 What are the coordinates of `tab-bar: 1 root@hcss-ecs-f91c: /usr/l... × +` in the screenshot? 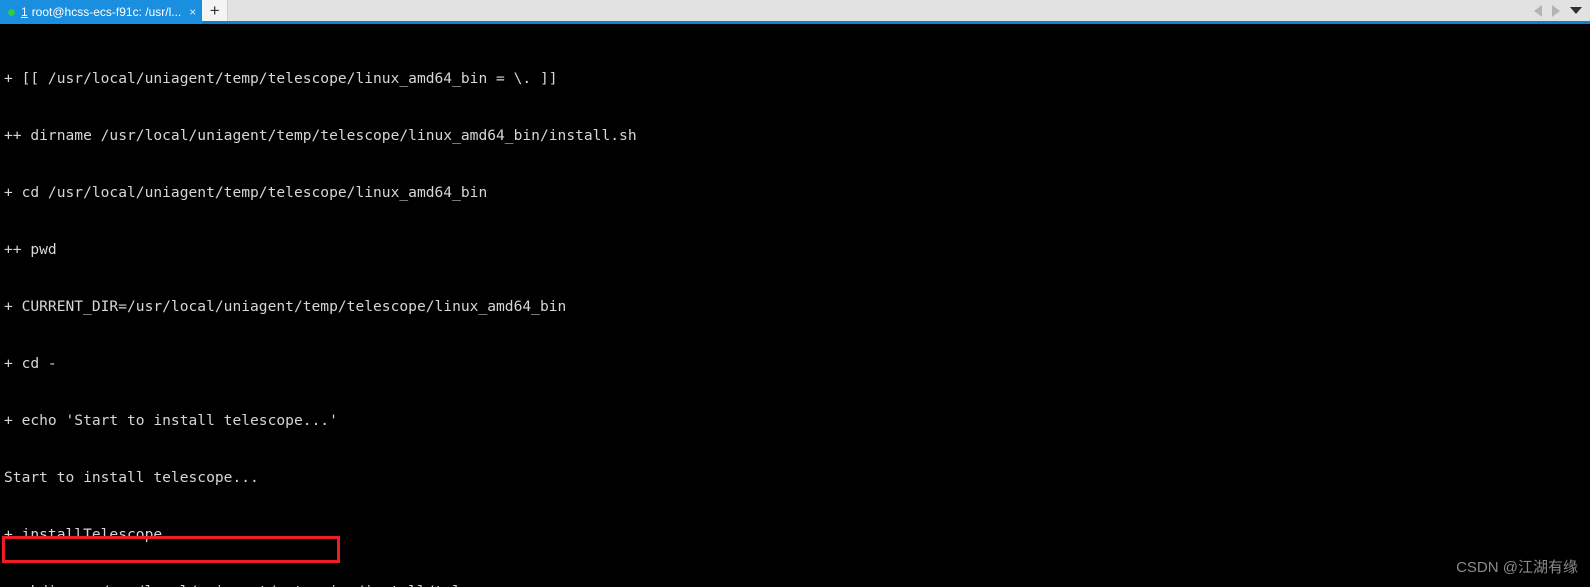 It's located at (795, 12).